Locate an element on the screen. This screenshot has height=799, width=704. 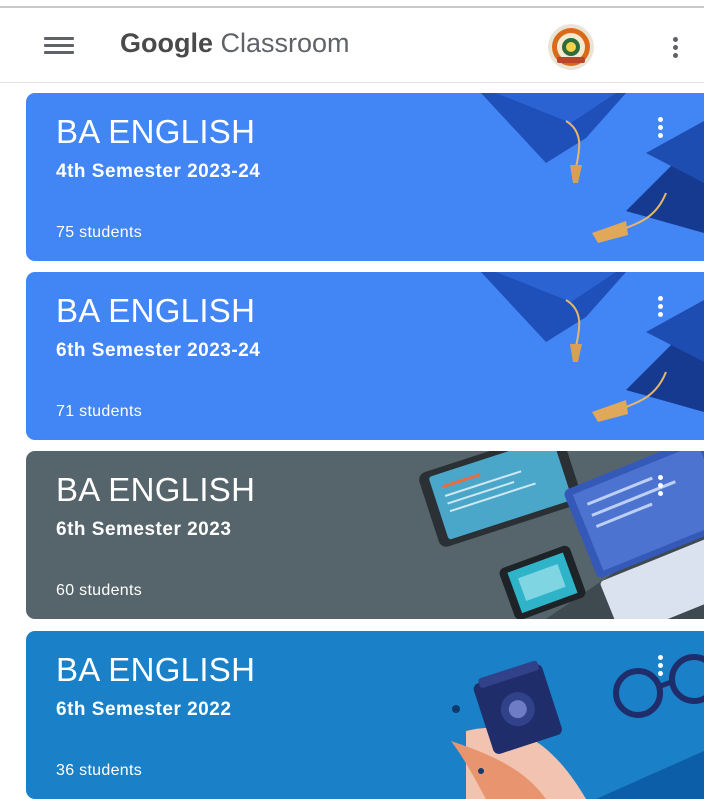
student-count: 36 students is located at coordinates (99, 770).